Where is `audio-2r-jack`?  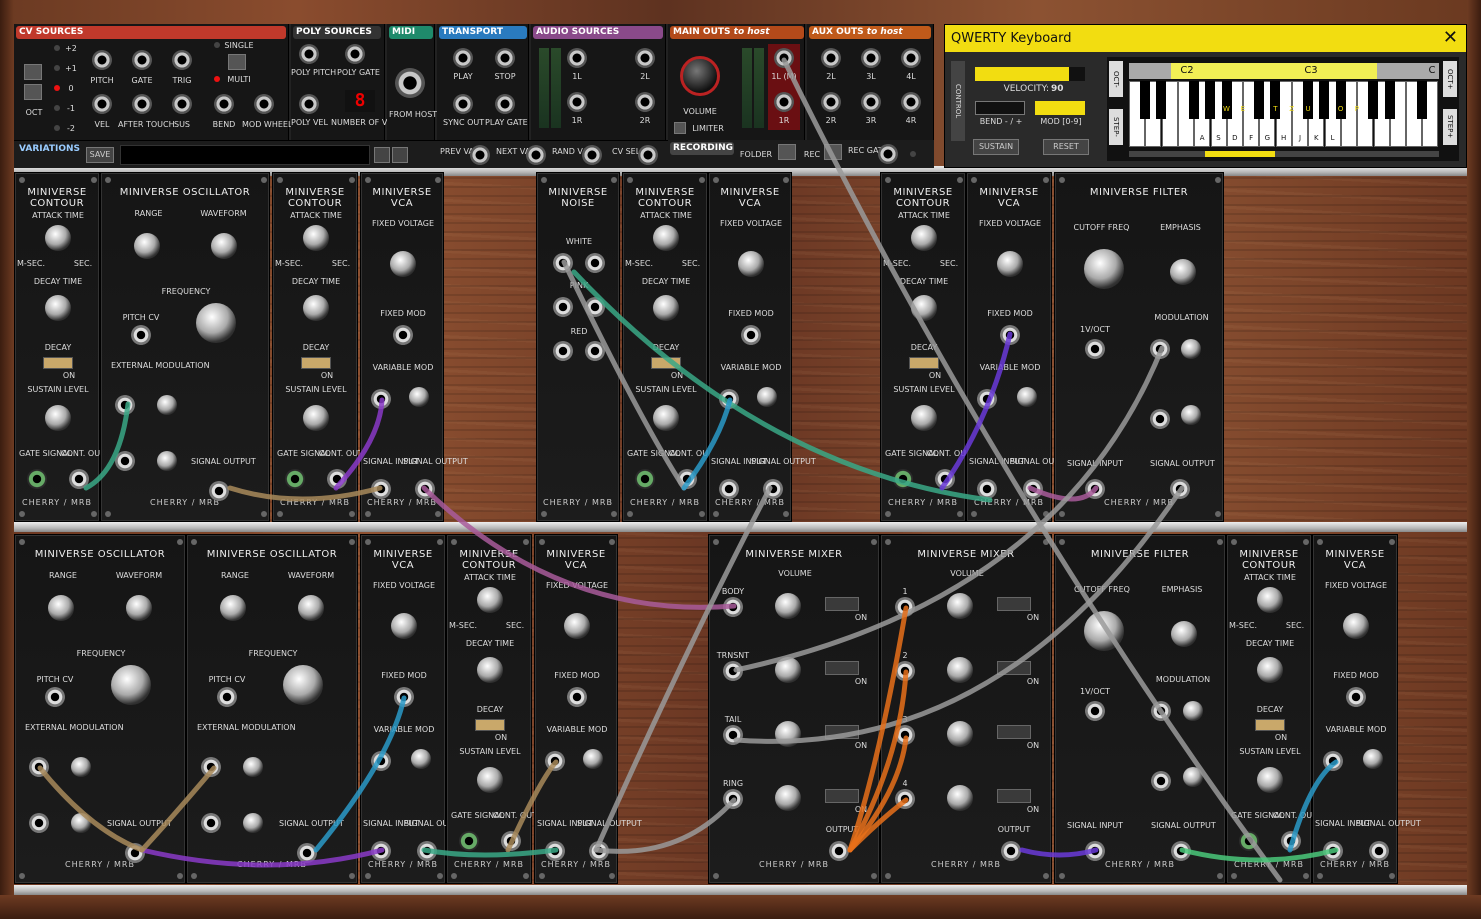
audio-2r-jack is located at coordinates (645, 102).